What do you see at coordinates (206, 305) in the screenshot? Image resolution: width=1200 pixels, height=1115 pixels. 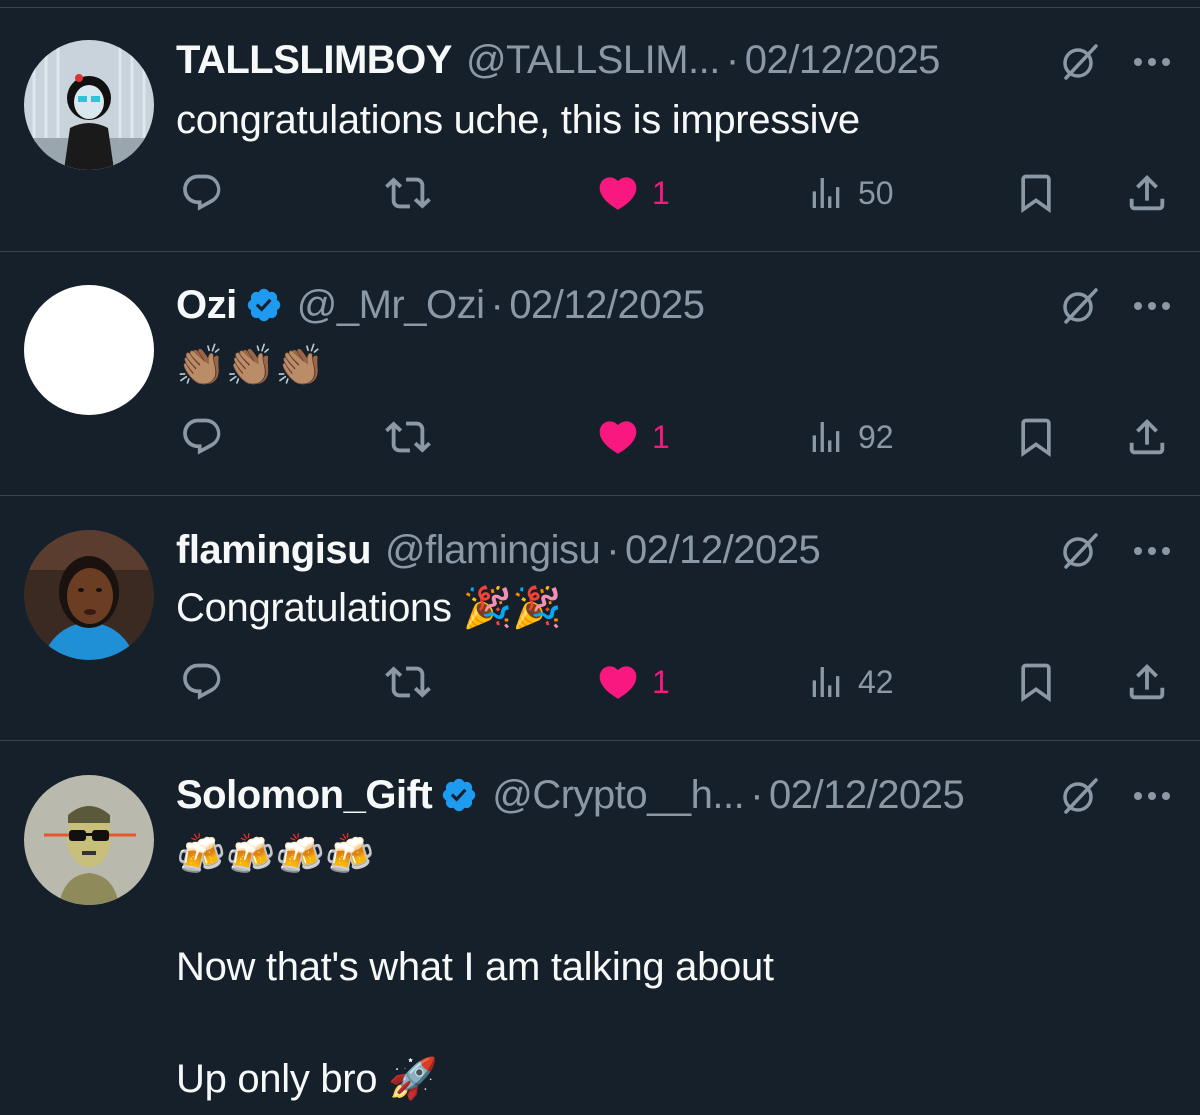 I see `display-name: Ozi` at bounding box center [206, 305].